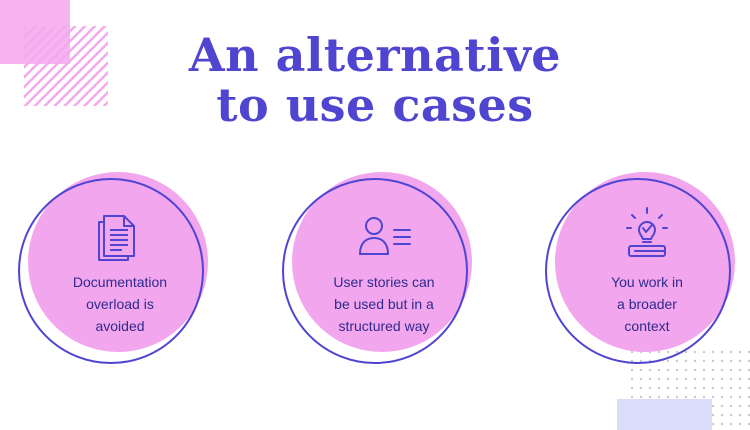 Image resolution: width=750 pixels, height=430 pixels. I want to click on title-line-2: to use cases, so click(375, 105).